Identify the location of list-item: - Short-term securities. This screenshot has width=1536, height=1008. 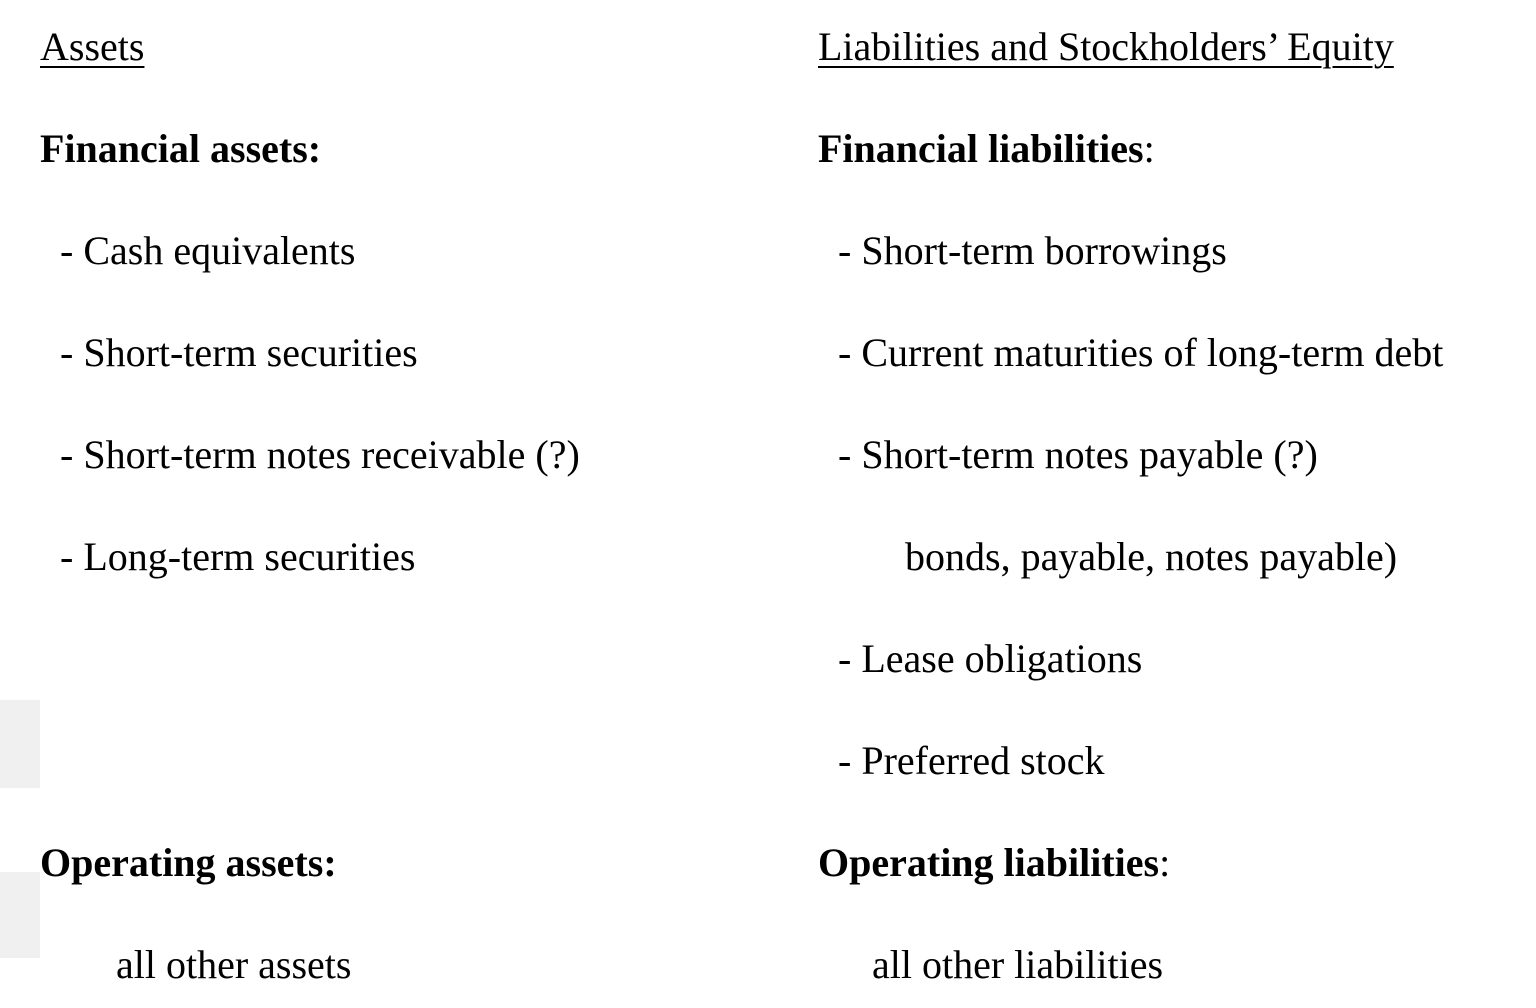
(239, 352).